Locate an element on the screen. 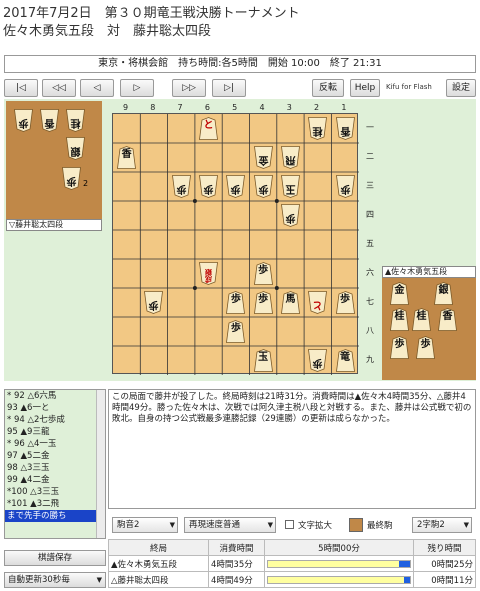 Image resolution: width=480 pixels, height=591 pixels. move-list-item: * 94 △2七歩成 is located at coordinates (55, 420).